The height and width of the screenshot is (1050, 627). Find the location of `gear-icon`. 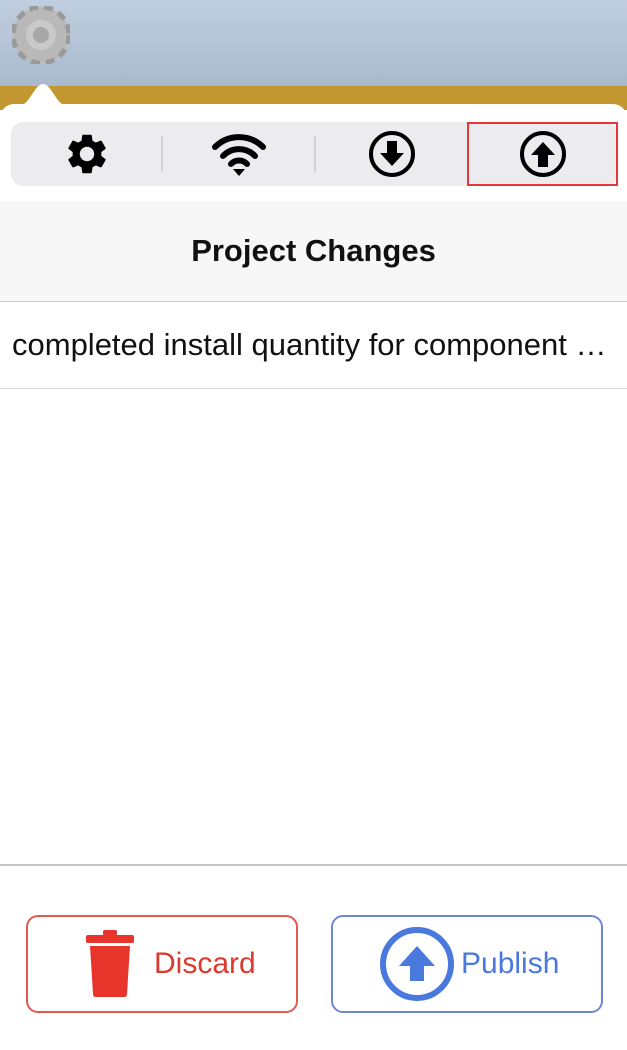

gear-icon is located at coordinates (86, 154).